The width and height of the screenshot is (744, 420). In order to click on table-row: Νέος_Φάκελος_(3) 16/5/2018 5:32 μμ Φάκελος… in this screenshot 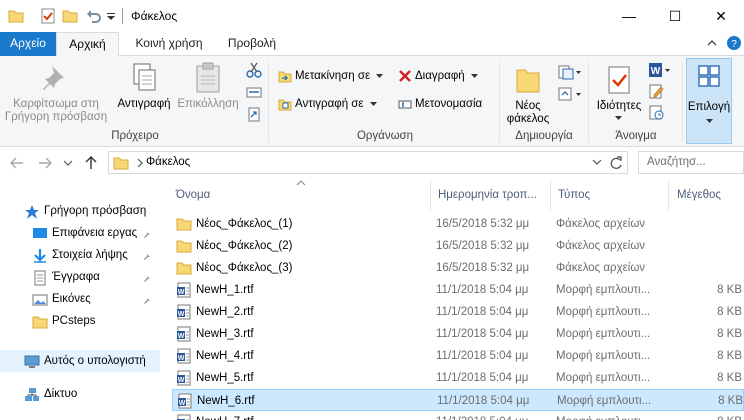, I will do `click(458, 268)`.